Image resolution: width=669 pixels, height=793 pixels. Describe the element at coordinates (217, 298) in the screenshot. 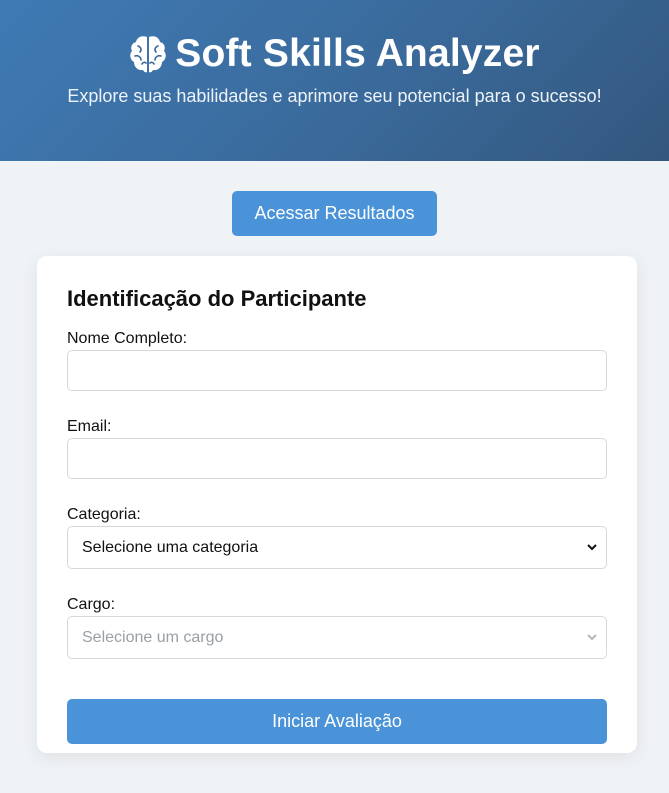

I see `form-heading: Identificação do Participante` at that location.